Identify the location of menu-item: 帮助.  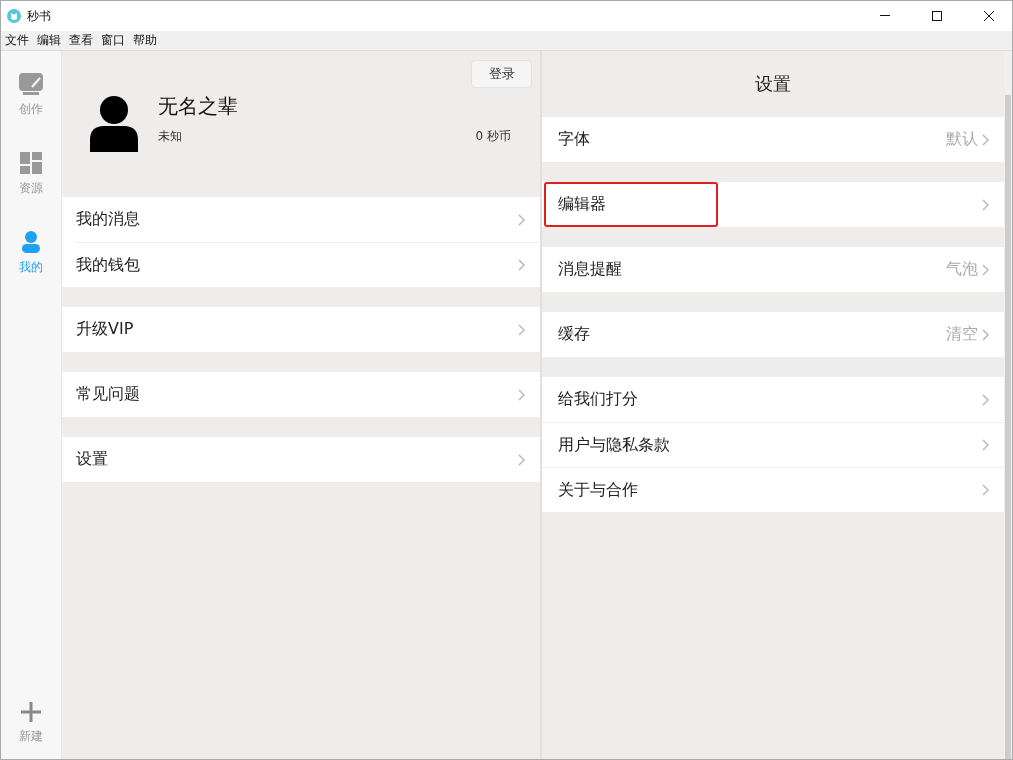
(145, 40).